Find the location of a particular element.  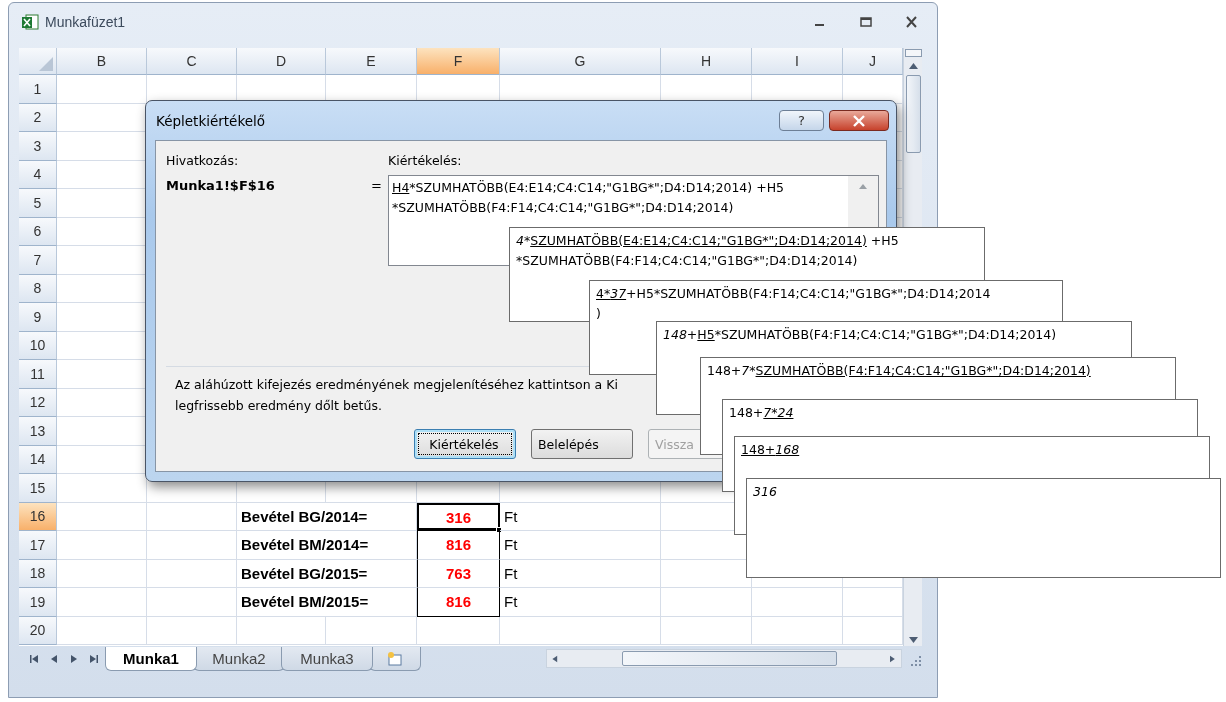

row-header: 17 is located at coordinates (38, 545).